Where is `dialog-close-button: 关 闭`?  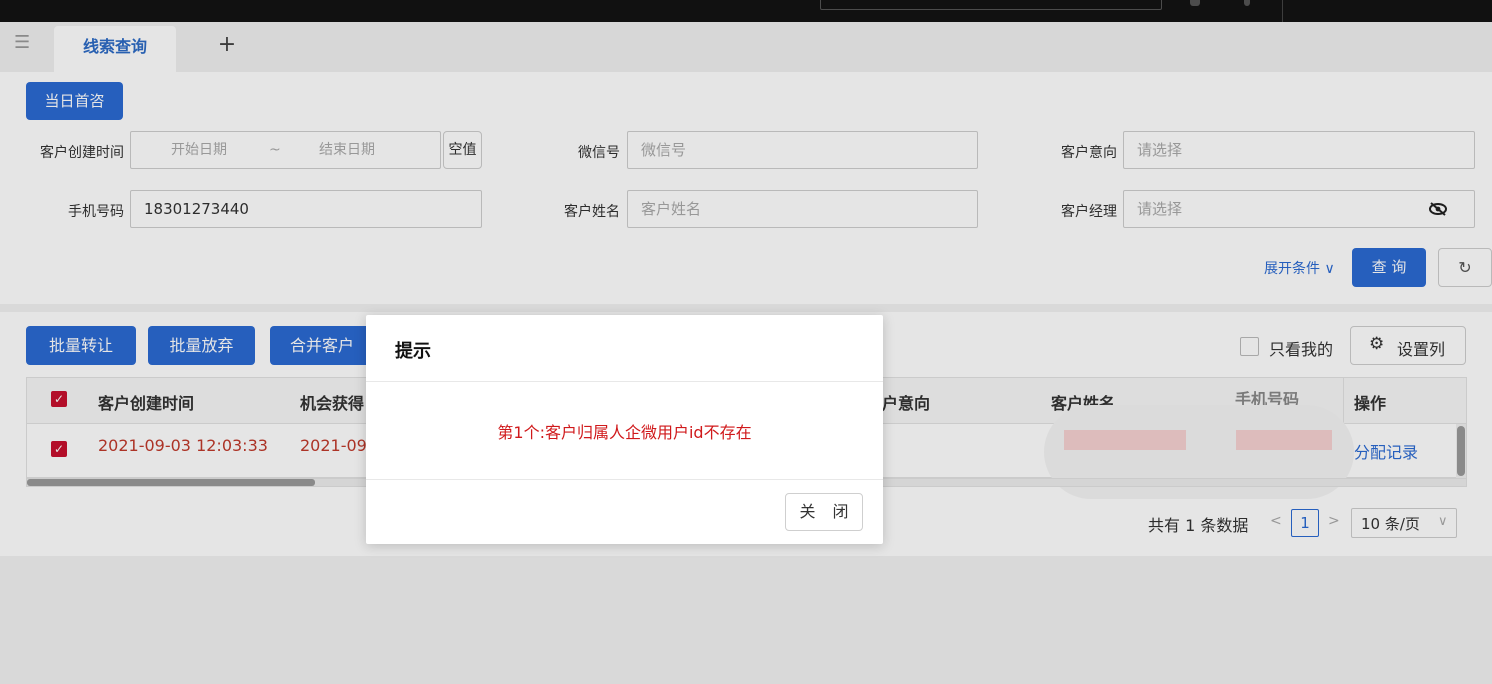 dialog-close-button: 关 闭 is located at coordinates (824, 512).